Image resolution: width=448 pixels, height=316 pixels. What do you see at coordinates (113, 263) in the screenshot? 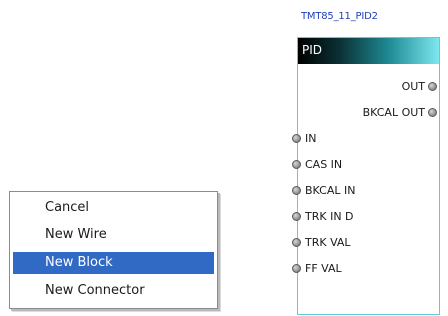
I see `menu-item-new-block: New Block` at bounding box center [113, 263].